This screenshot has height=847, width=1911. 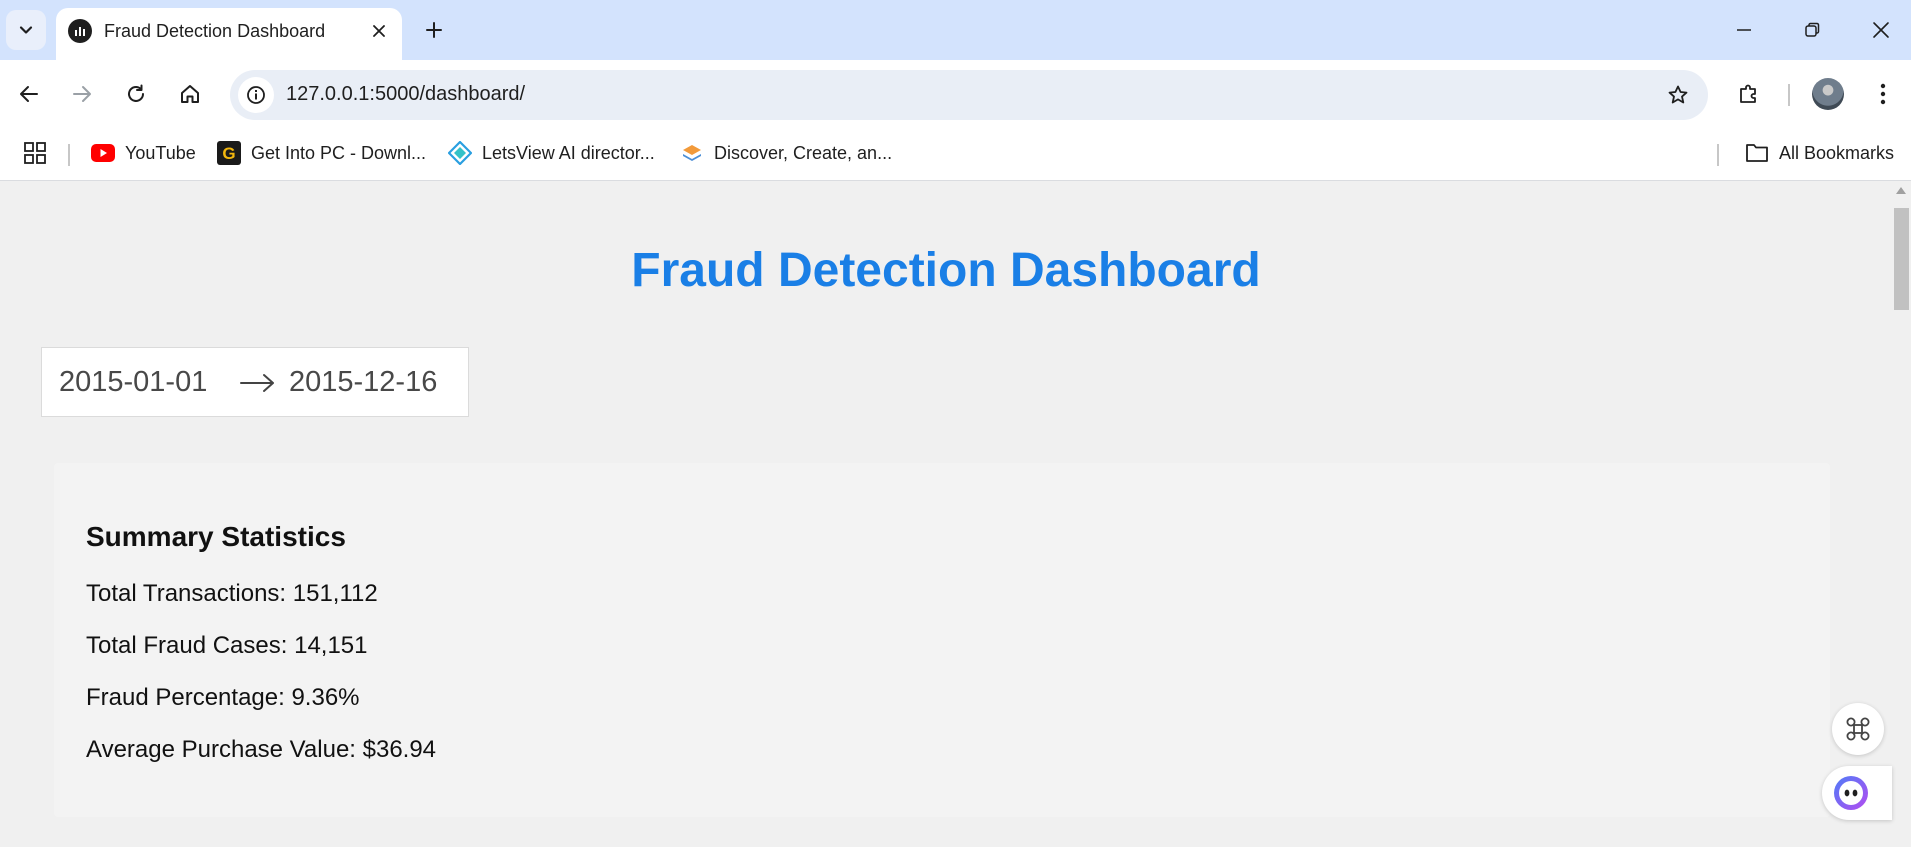 I want to click on page-scrollbar, so click(x=1901, y=514).